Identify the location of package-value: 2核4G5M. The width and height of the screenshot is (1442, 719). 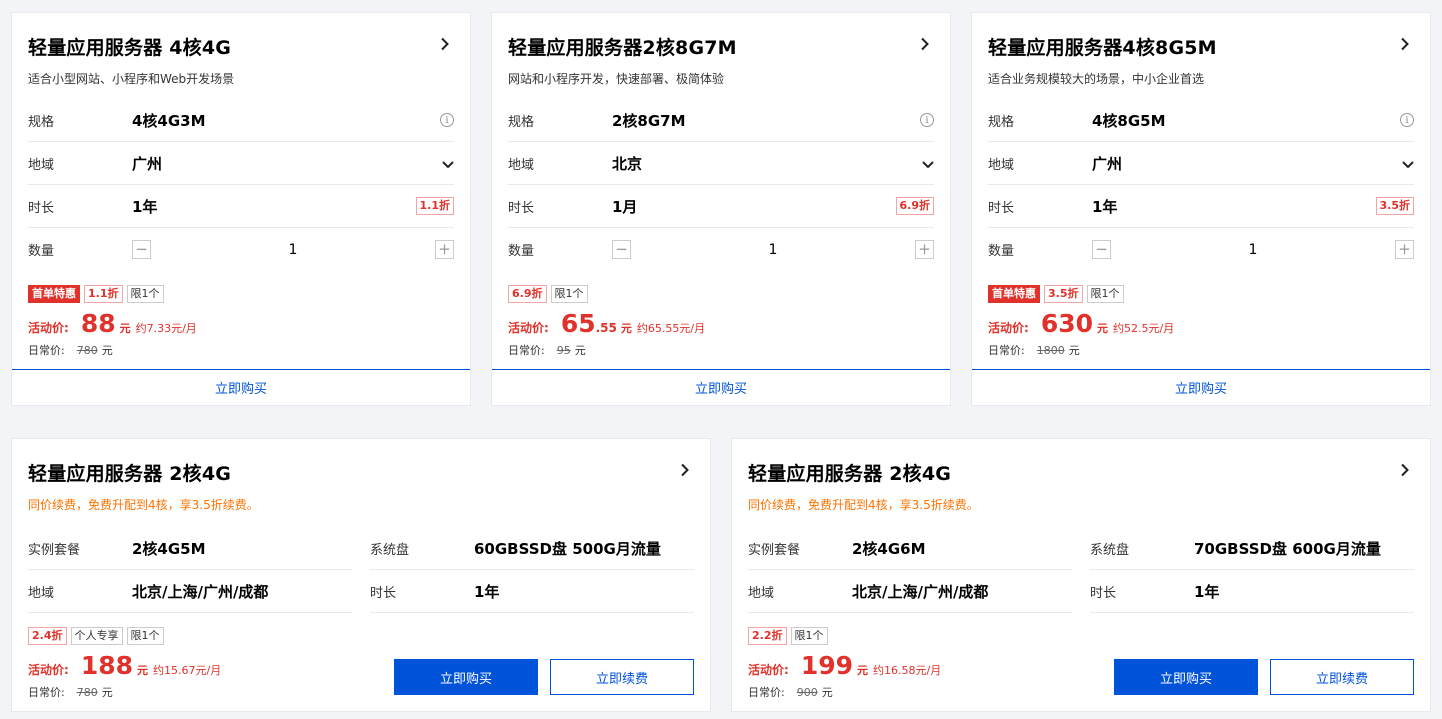
(169, 548).